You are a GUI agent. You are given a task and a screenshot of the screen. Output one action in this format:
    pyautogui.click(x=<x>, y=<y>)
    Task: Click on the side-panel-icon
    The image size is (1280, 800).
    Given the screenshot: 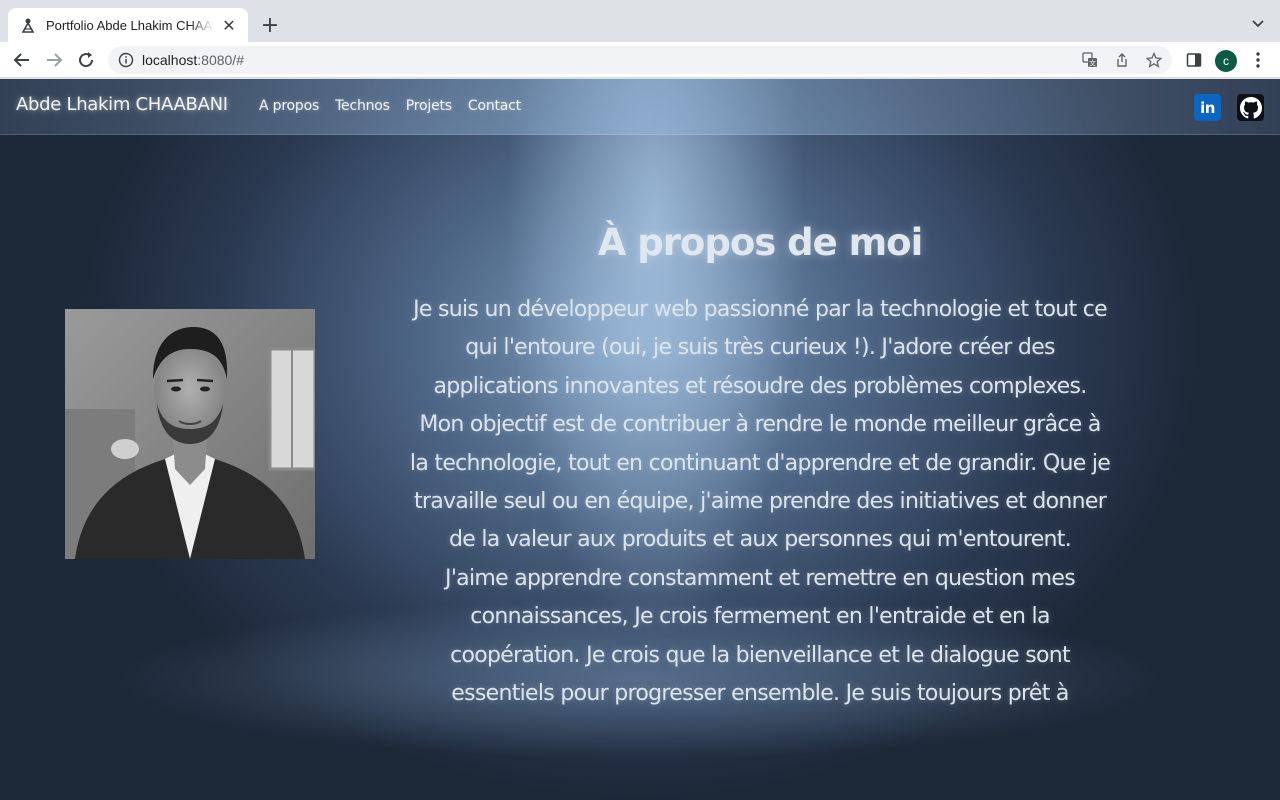 What is the action you would take?
    pyautogui.click(x=1194, y=60)
    